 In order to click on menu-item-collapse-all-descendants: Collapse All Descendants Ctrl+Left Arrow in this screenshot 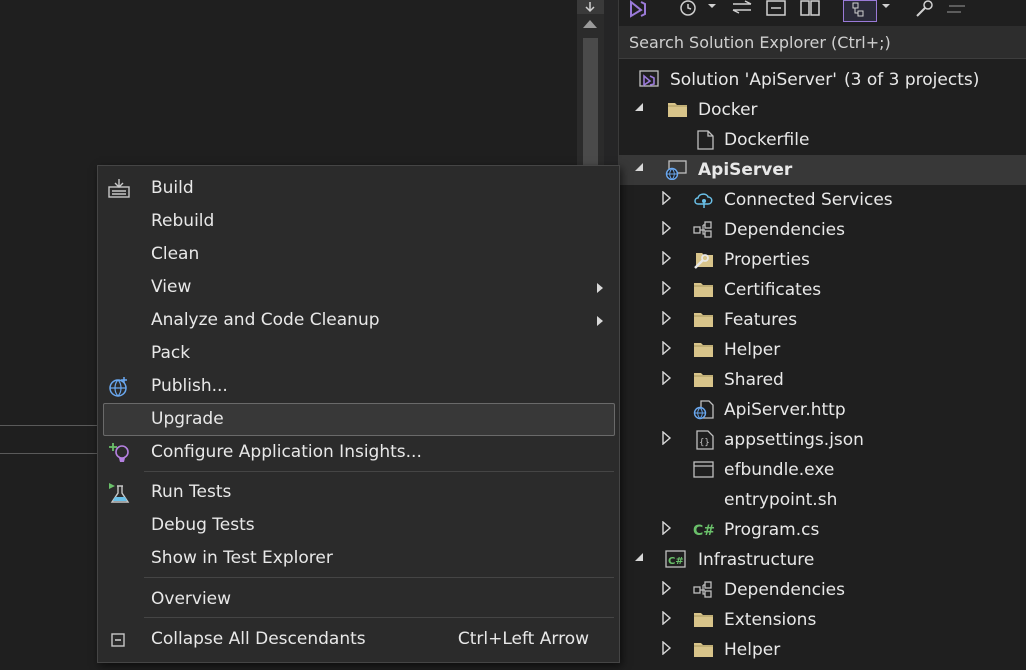, I will do `click(358, 639)`.